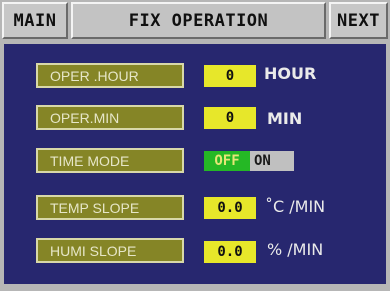  I want to click on oper-min-label: OPER.MIN, so click(110, 117).